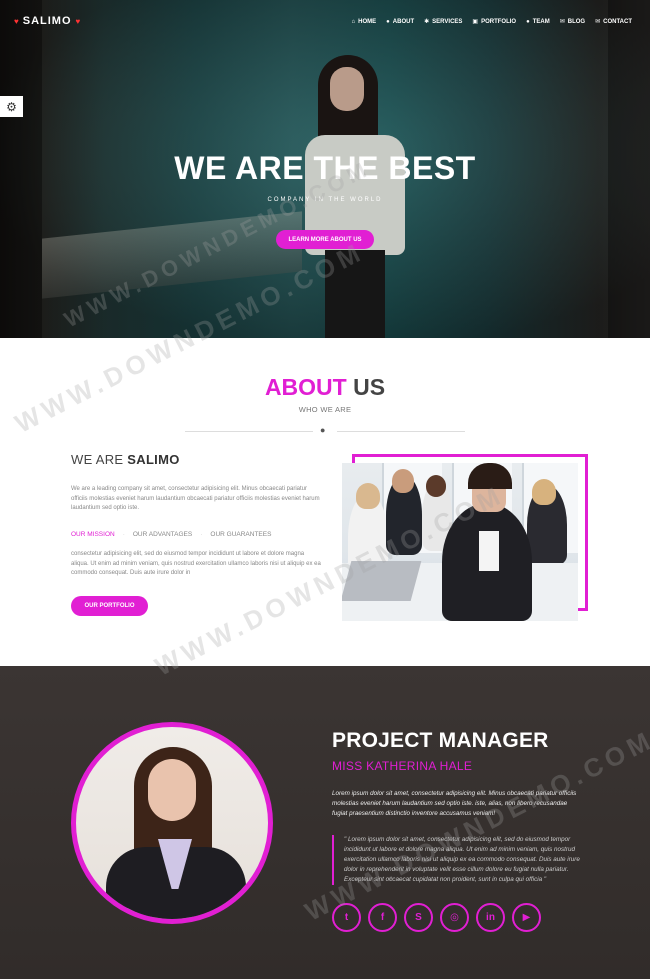  Describe the element at coordinates (325, 200) in the screenshot. I see `hero-subtitle: COMPANY IN THE WORLD` at that location.